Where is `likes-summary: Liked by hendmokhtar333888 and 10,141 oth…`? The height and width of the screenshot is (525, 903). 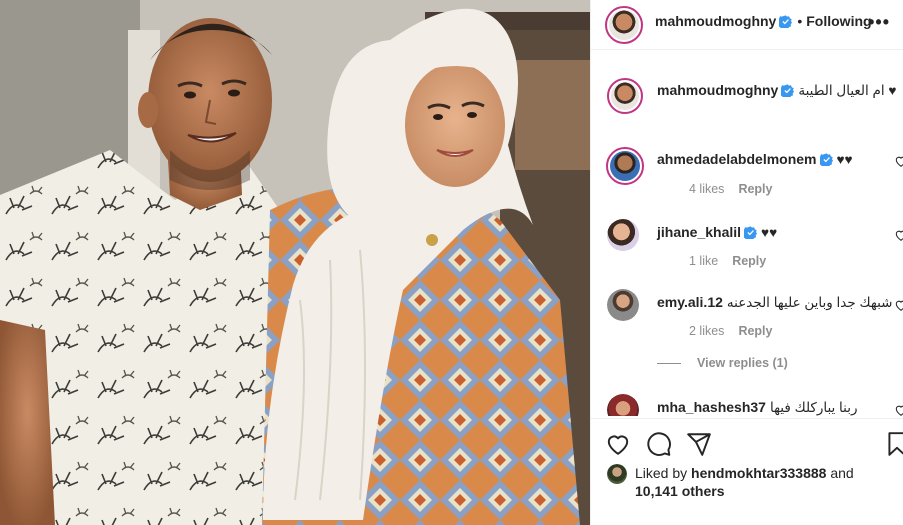
likes-summary: Liked by hendmokhtar333888 and 10,141 oth… is located at coordinates (752, 482).